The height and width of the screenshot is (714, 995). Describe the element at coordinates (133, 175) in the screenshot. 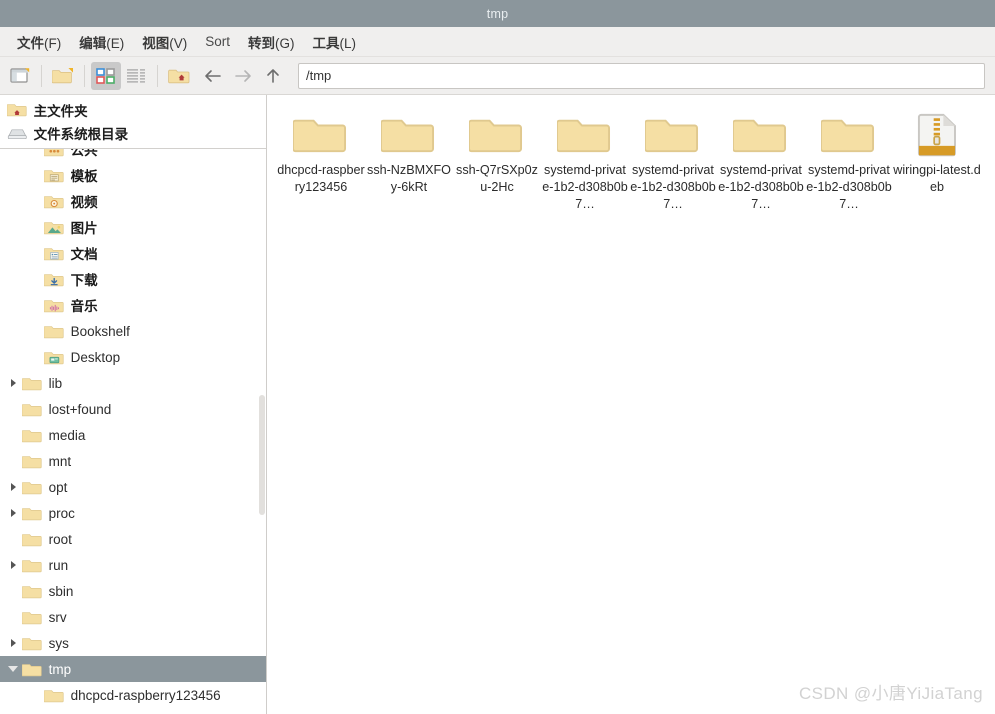

I see `tree-item-templates: 模板` at that location.